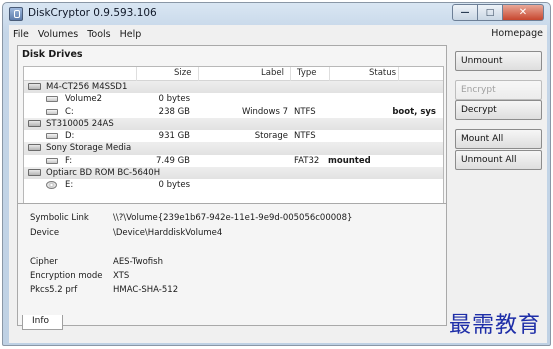 Image resolution: width=553 pixels, height=349 pixels. I want to click on disk-name: Sony Storage Media, so click(89, 148).